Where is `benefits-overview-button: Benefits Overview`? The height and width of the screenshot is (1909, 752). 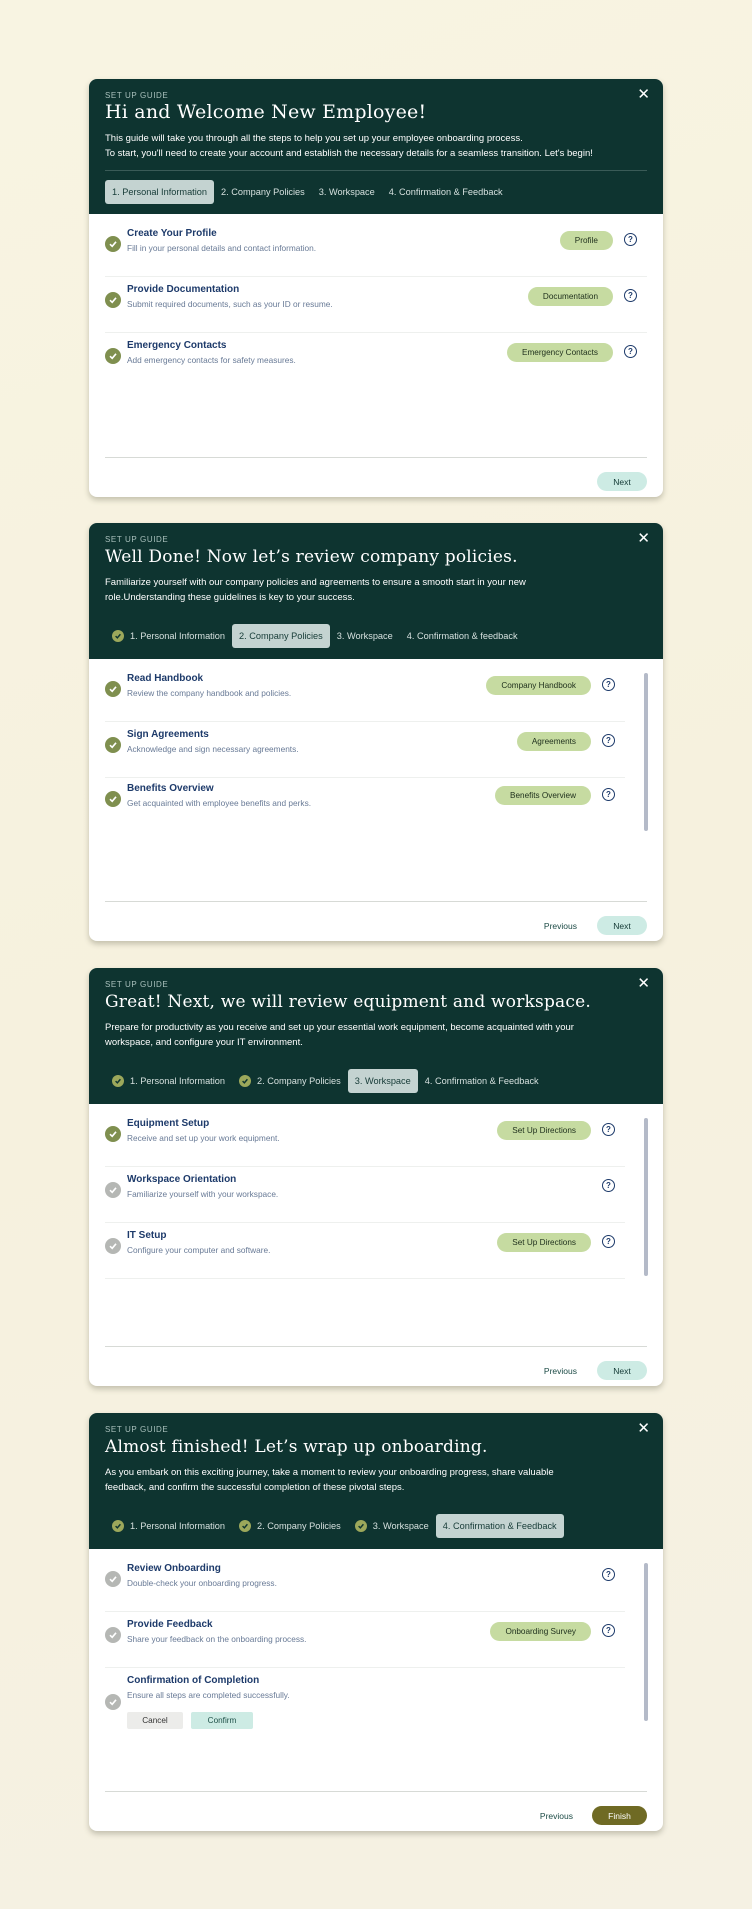 benefits-overview-button: Benefits Overview is located at coordinates (543, 795).